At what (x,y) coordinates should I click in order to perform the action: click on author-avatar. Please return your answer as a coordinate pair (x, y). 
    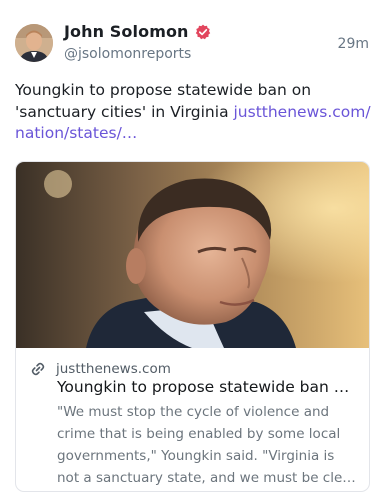
    Looking at the image, I should click on (34, 43).